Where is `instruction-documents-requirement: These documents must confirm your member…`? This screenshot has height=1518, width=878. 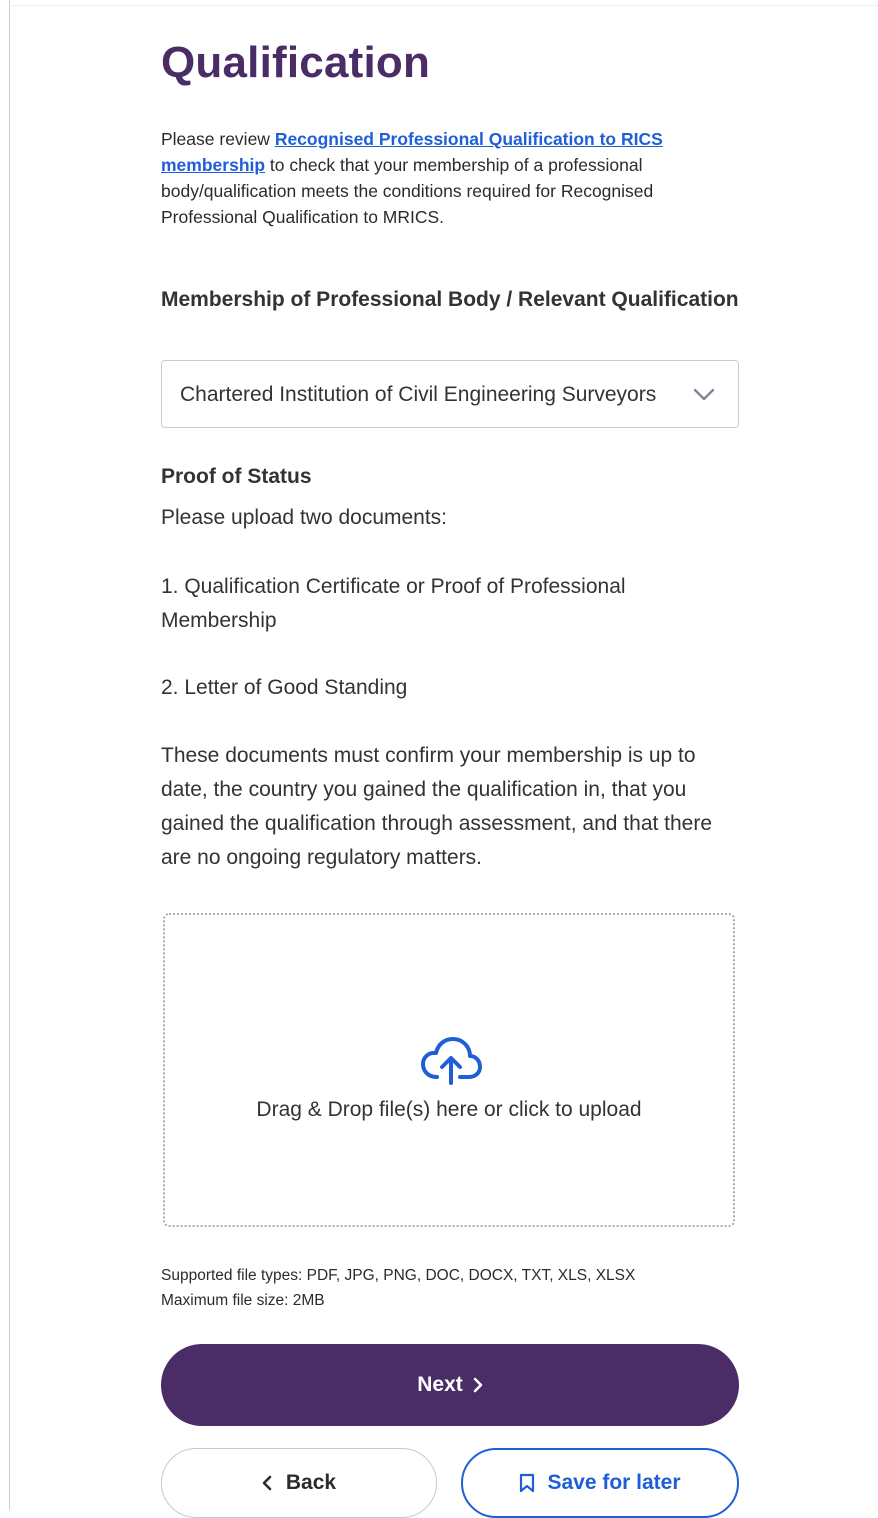 instruction-documents-requirement: These documents must confirm your member… is located at coordinates (437, 806).